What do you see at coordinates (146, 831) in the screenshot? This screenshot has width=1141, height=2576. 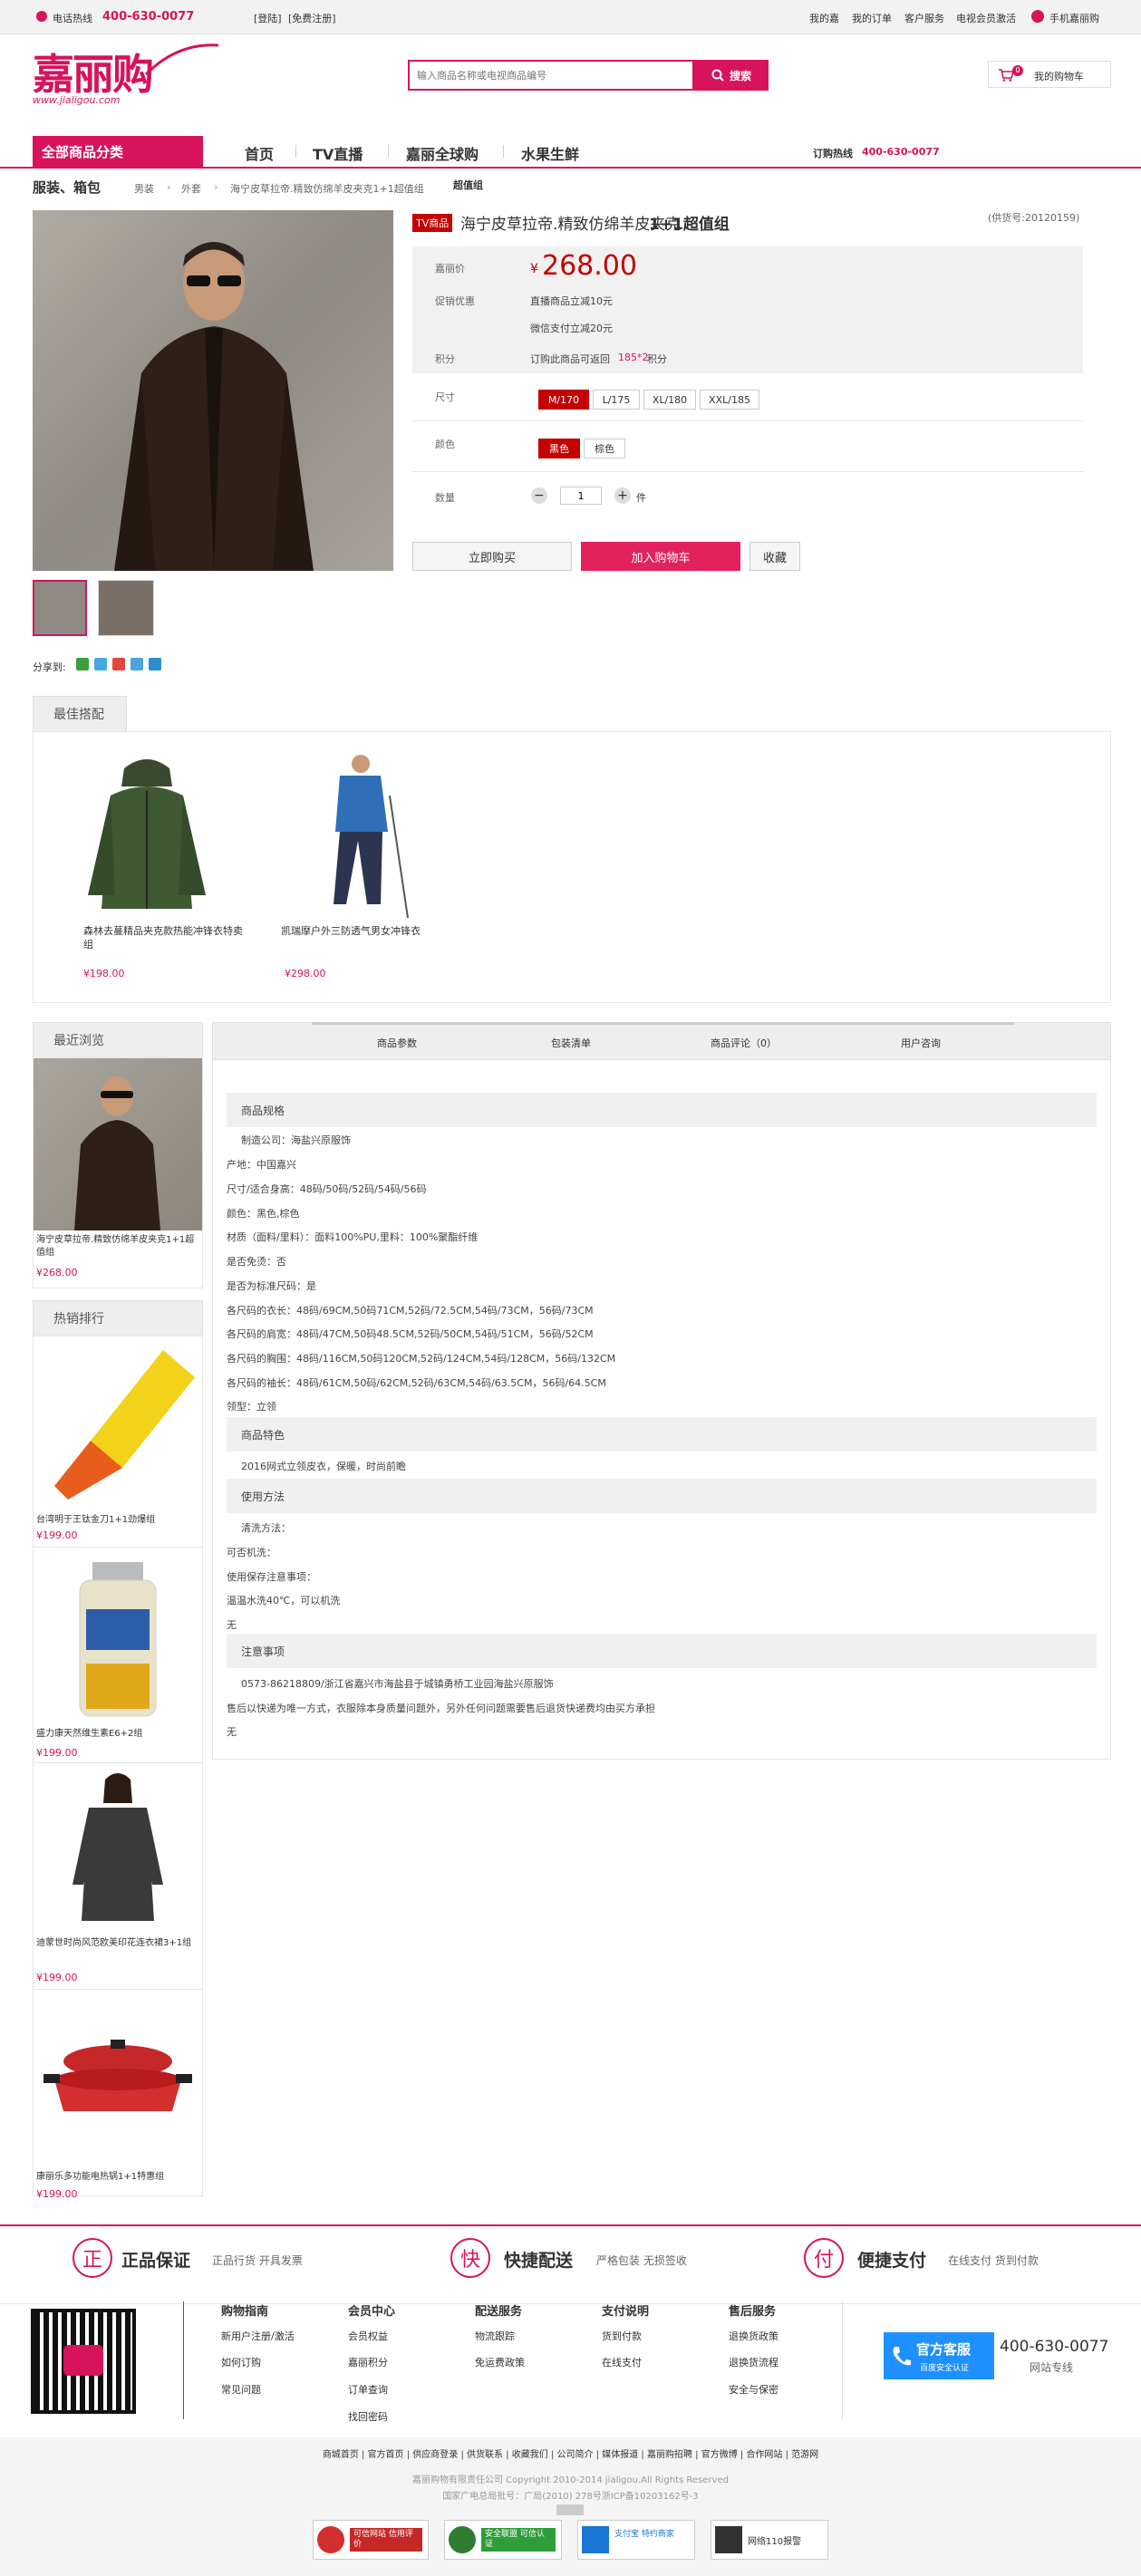 I see `best-item-1-image` at bounding box center [146, 831].